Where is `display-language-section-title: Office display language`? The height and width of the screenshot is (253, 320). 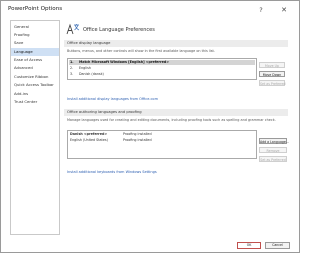
display-language-section-title: Office display language is located at coordinates (176, 43).